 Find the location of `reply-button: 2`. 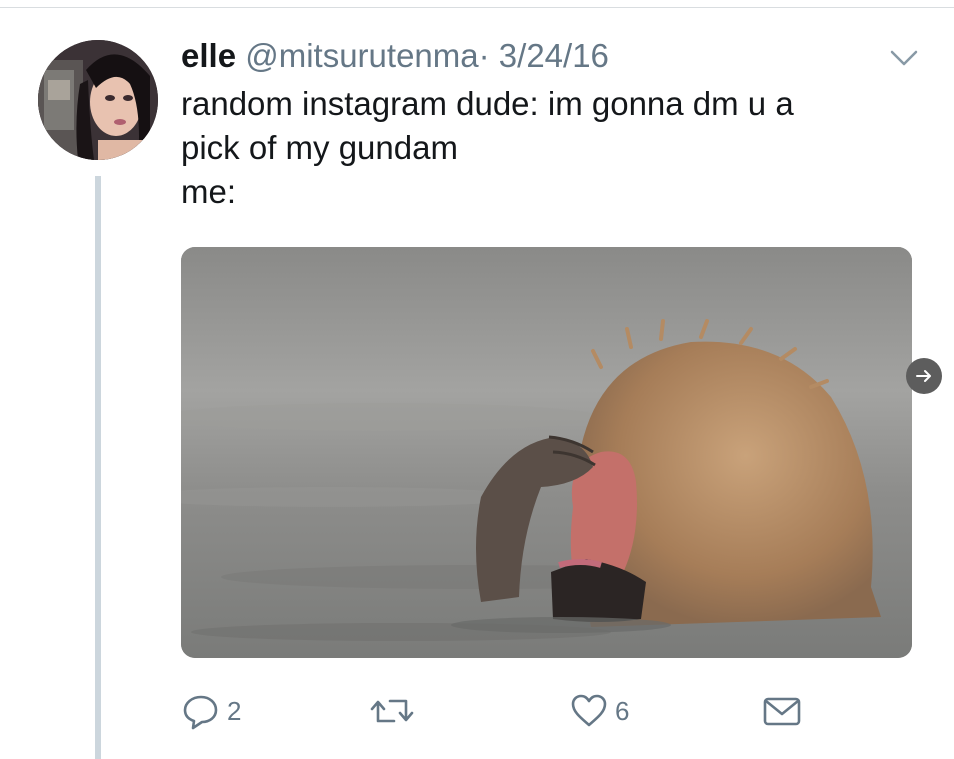

reply-button: 2 is located at coordinates (211, 711).